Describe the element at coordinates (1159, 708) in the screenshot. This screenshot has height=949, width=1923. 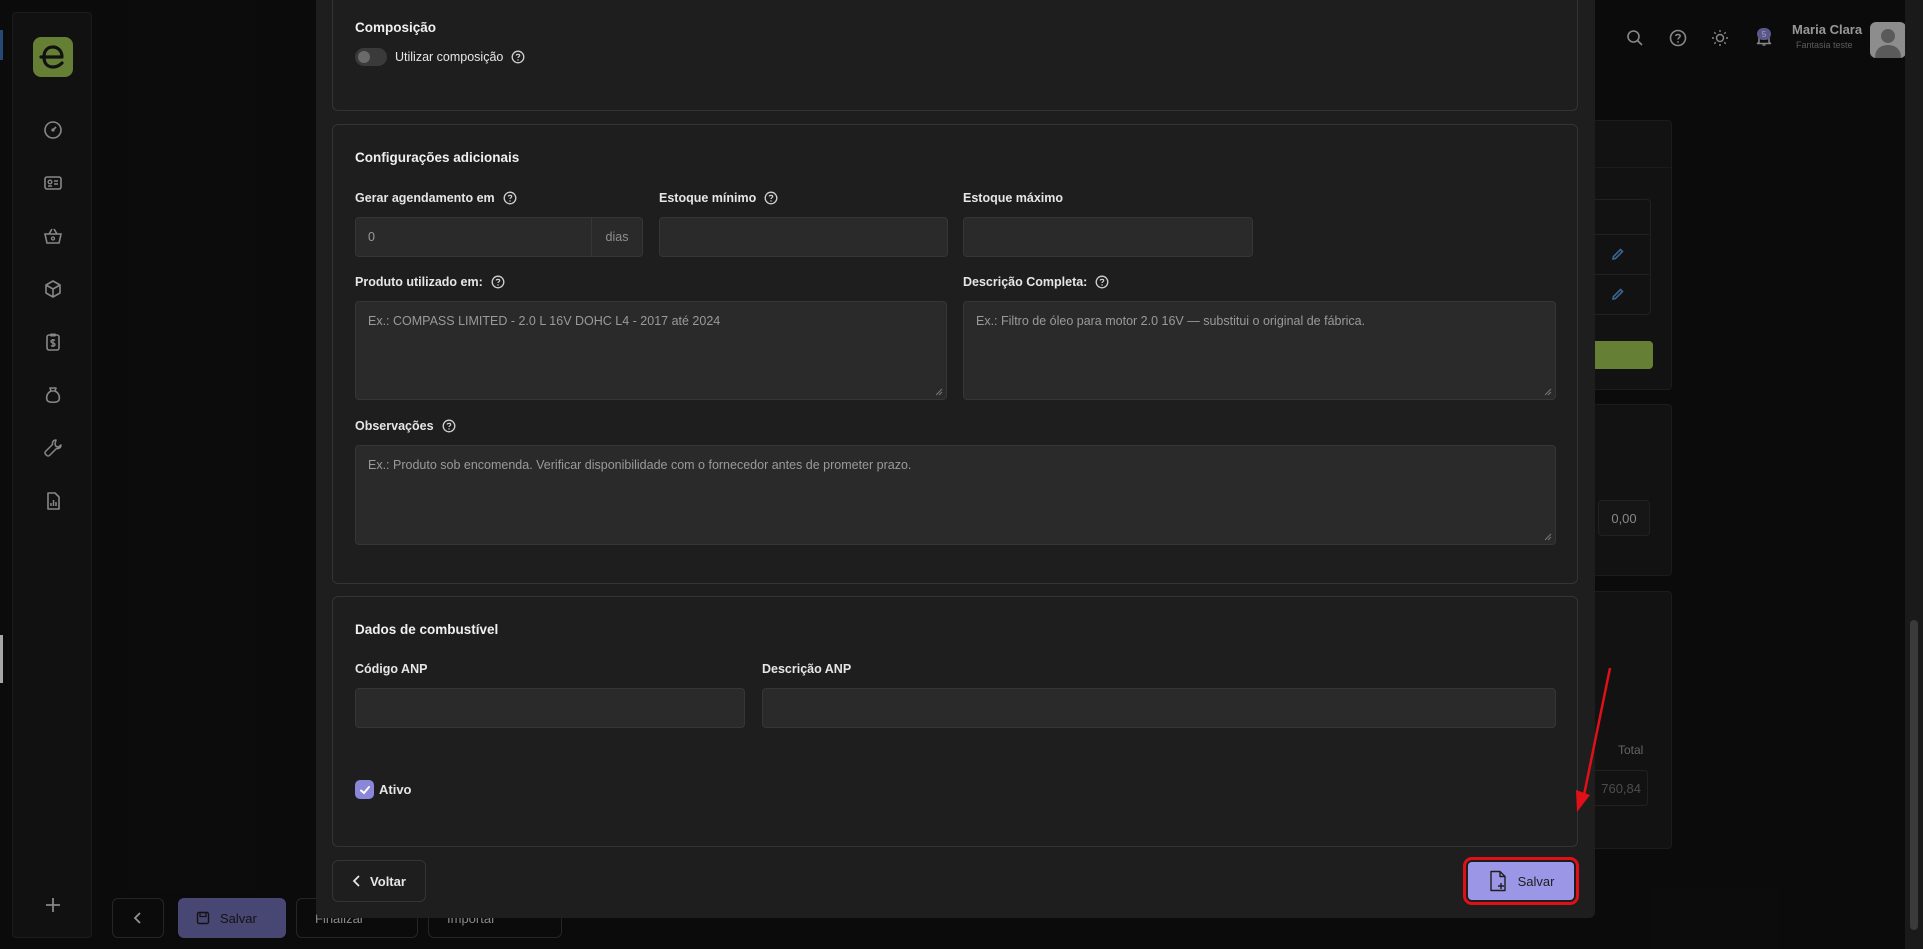
I see `anp-description-input` at that location.